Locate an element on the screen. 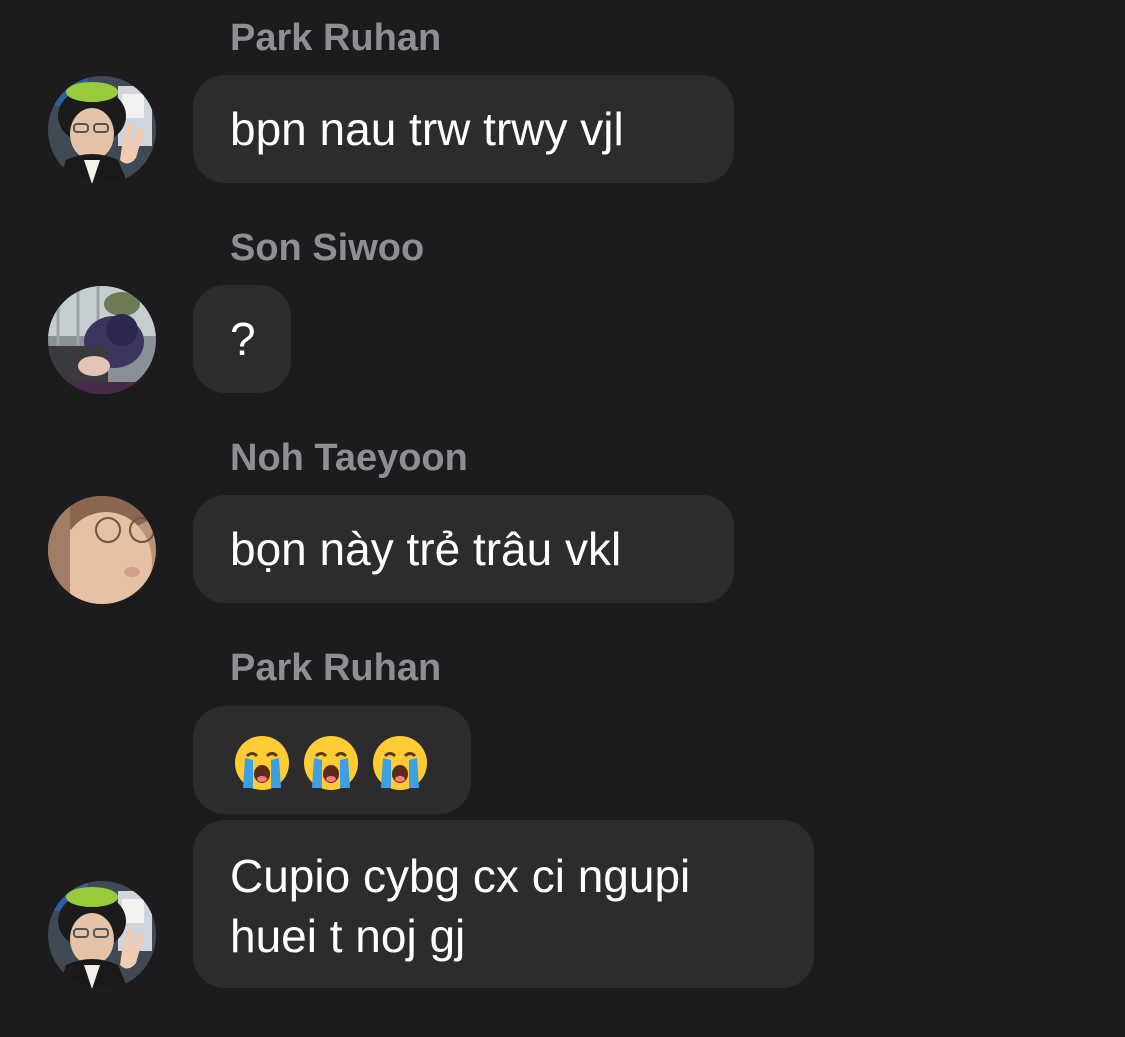  message-bubble: Cupio cybg cx ci ngupi huei t noj gj is located at coordinates (503, 904).